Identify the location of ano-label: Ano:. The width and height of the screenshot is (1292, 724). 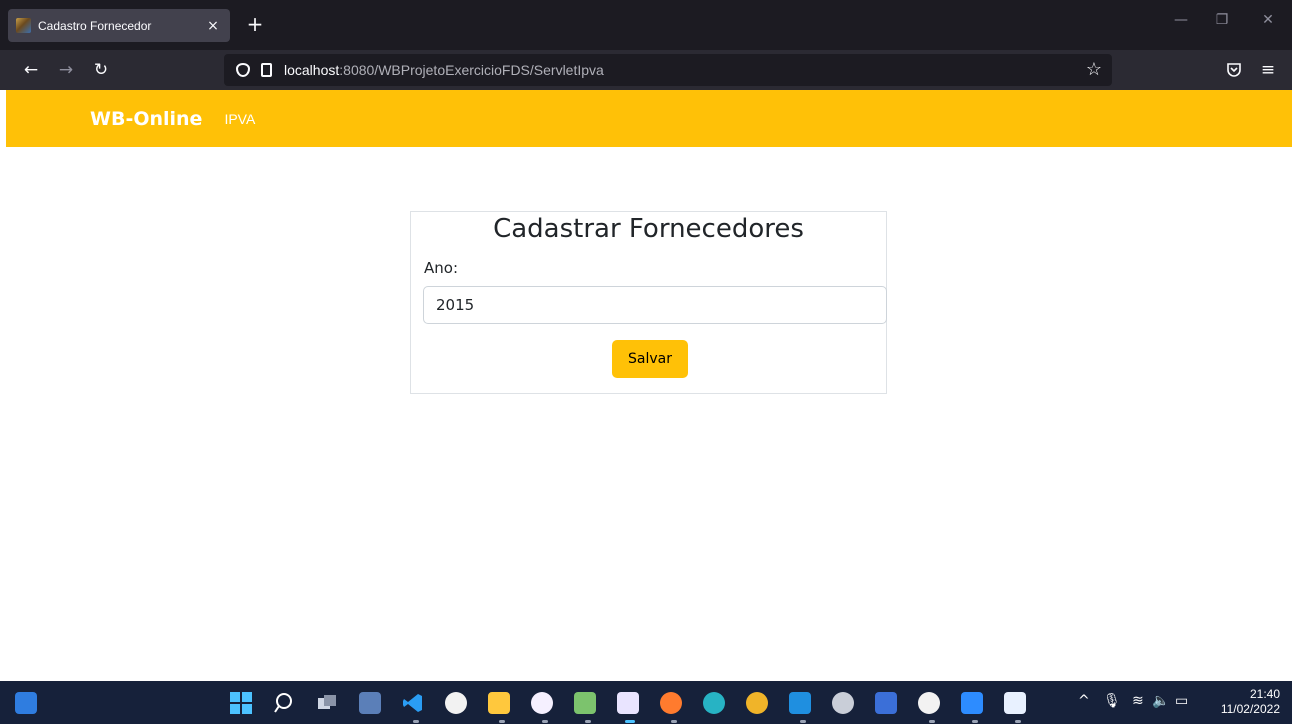
(441, 268).